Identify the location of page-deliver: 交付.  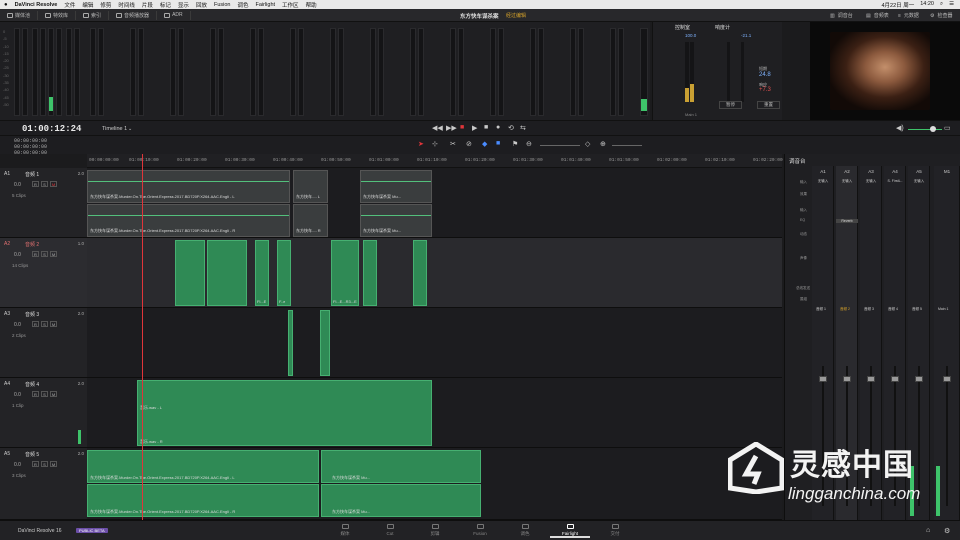
(615, 530).